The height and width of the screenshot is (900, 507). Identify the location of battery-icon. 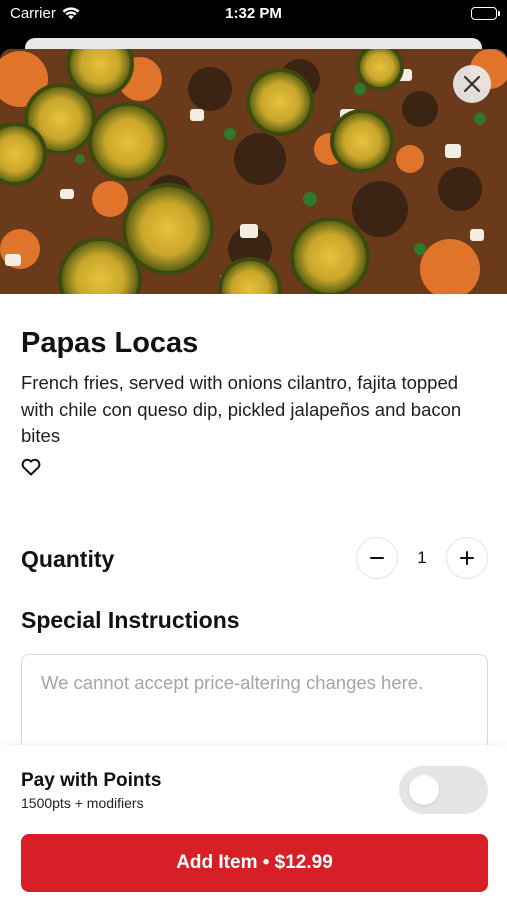
(485, 13).